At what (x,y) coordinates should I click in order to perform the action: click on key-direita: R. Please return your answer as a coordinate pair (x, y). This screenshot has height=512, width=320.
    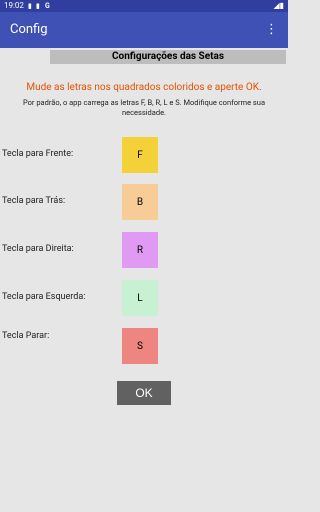
    Looking at the image, I should click on (140, 250).